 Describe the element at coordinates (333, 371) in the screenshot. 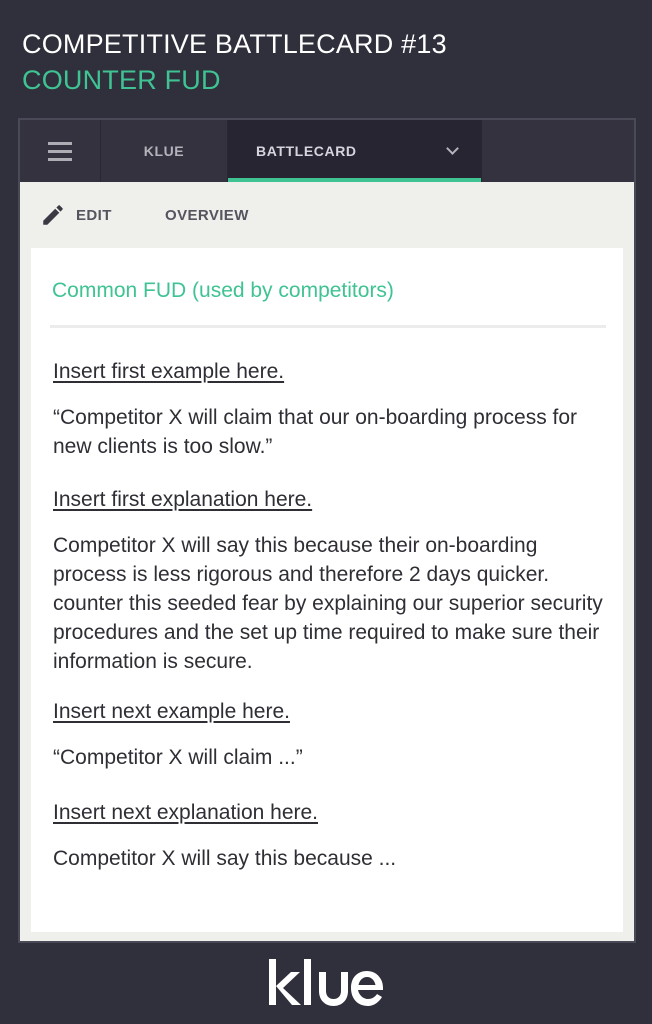

I see `first-example-link: Insert first example here.` at that location.